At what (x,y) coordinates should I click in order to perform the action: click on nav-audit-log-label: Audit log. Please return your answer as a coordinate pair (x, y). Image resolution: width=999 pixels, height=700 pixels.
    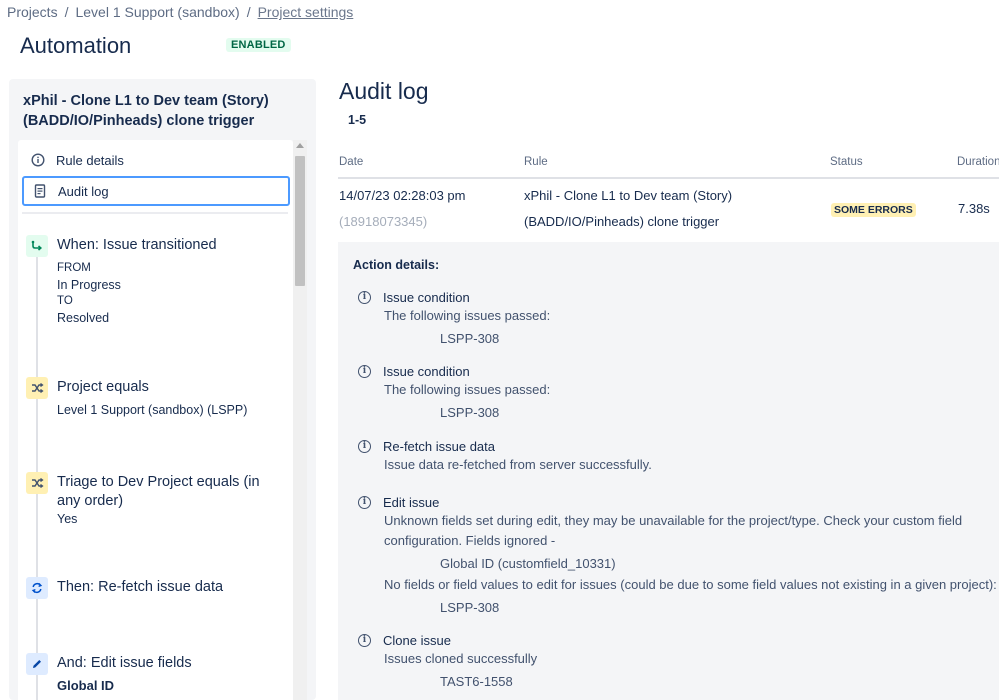
    Looking at the image, I should click on (83, 191).